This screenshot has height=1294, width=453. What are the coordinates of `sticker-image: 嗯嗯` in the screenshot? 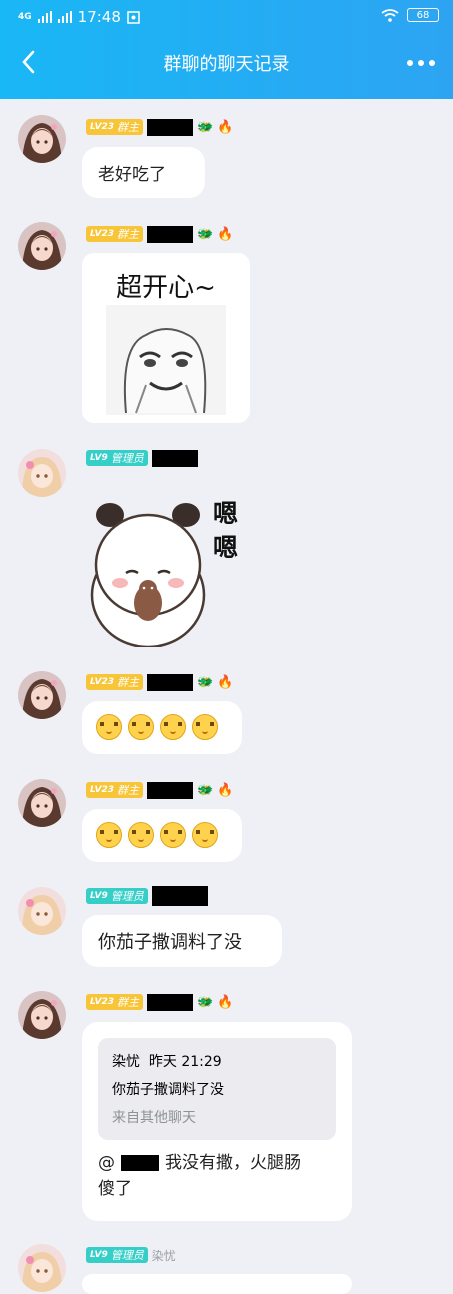 It's located at (170, 572).